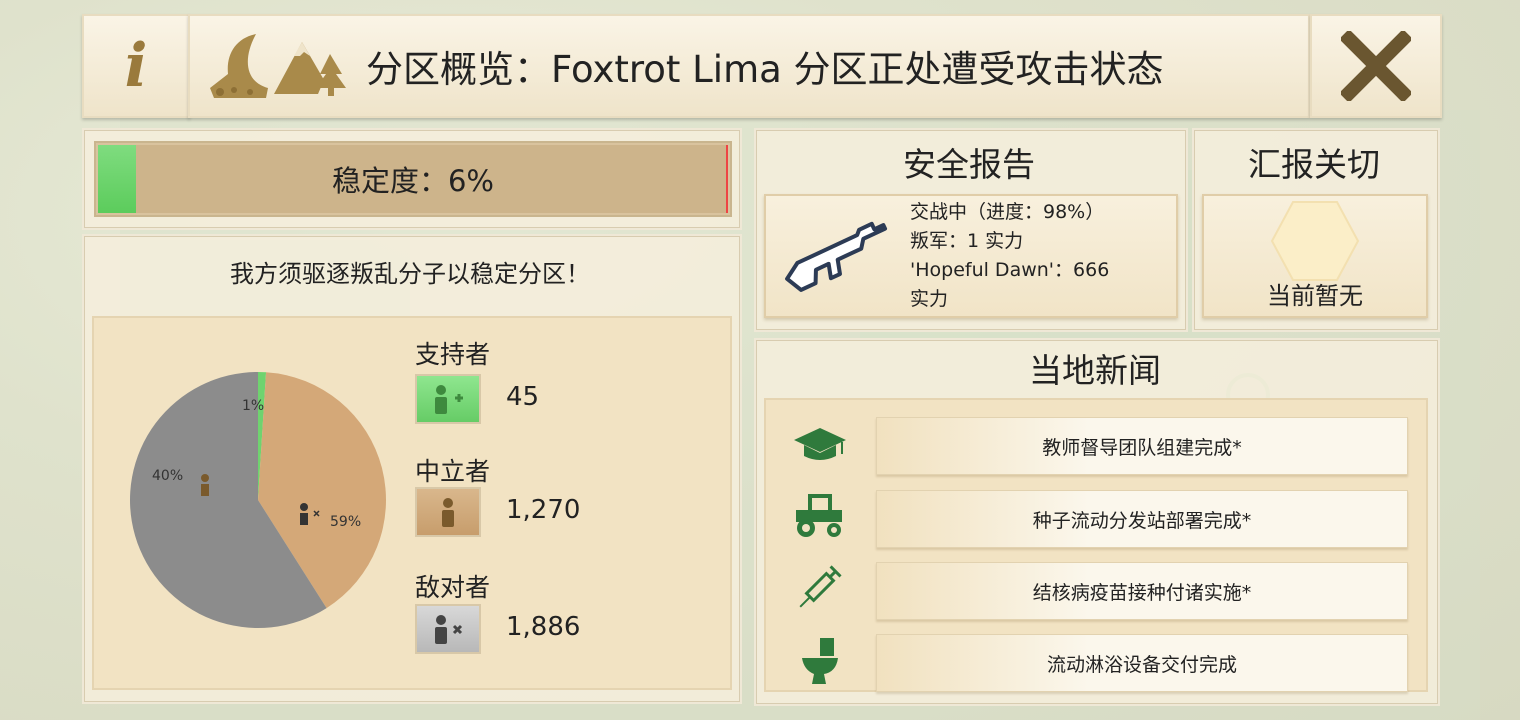 The height and width of the screenshot is (720, 1520). I want to click on title-bar: 分区概览：Foxtrot Lima 分区正处遭受攻击状态, so click(749, 66).